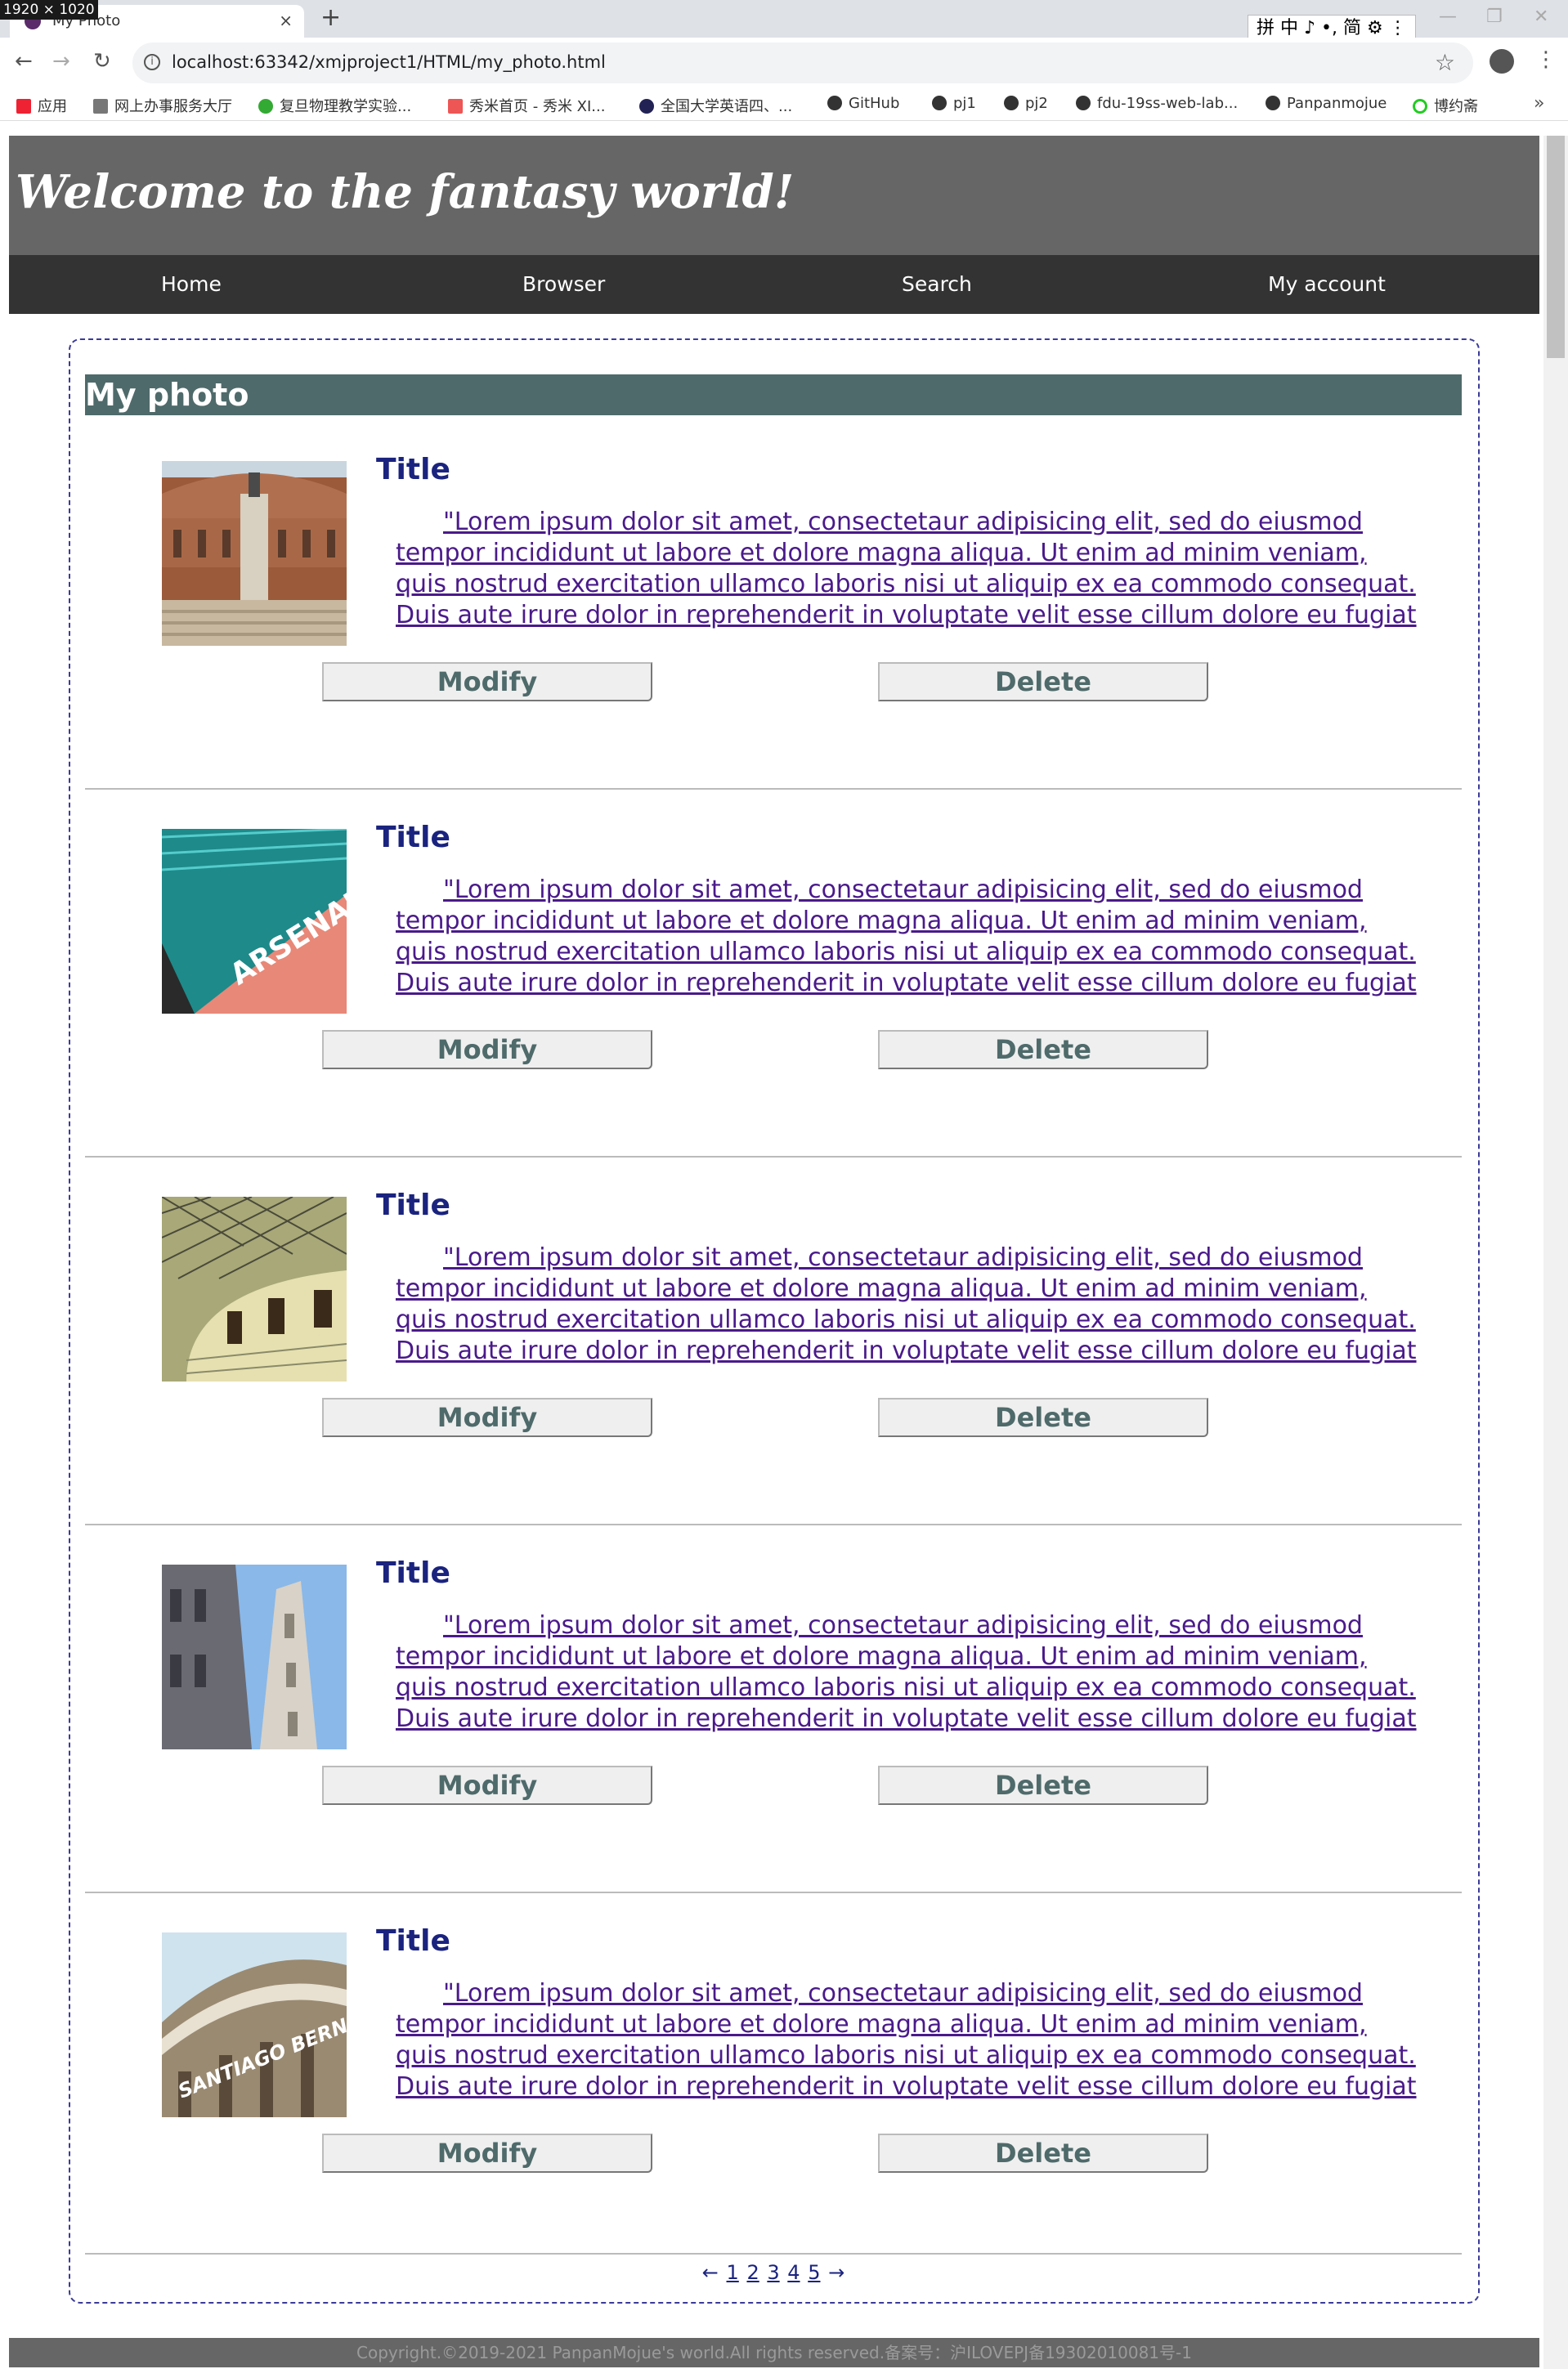  I want to click on new-tab-icon: +, so click(330, 17).